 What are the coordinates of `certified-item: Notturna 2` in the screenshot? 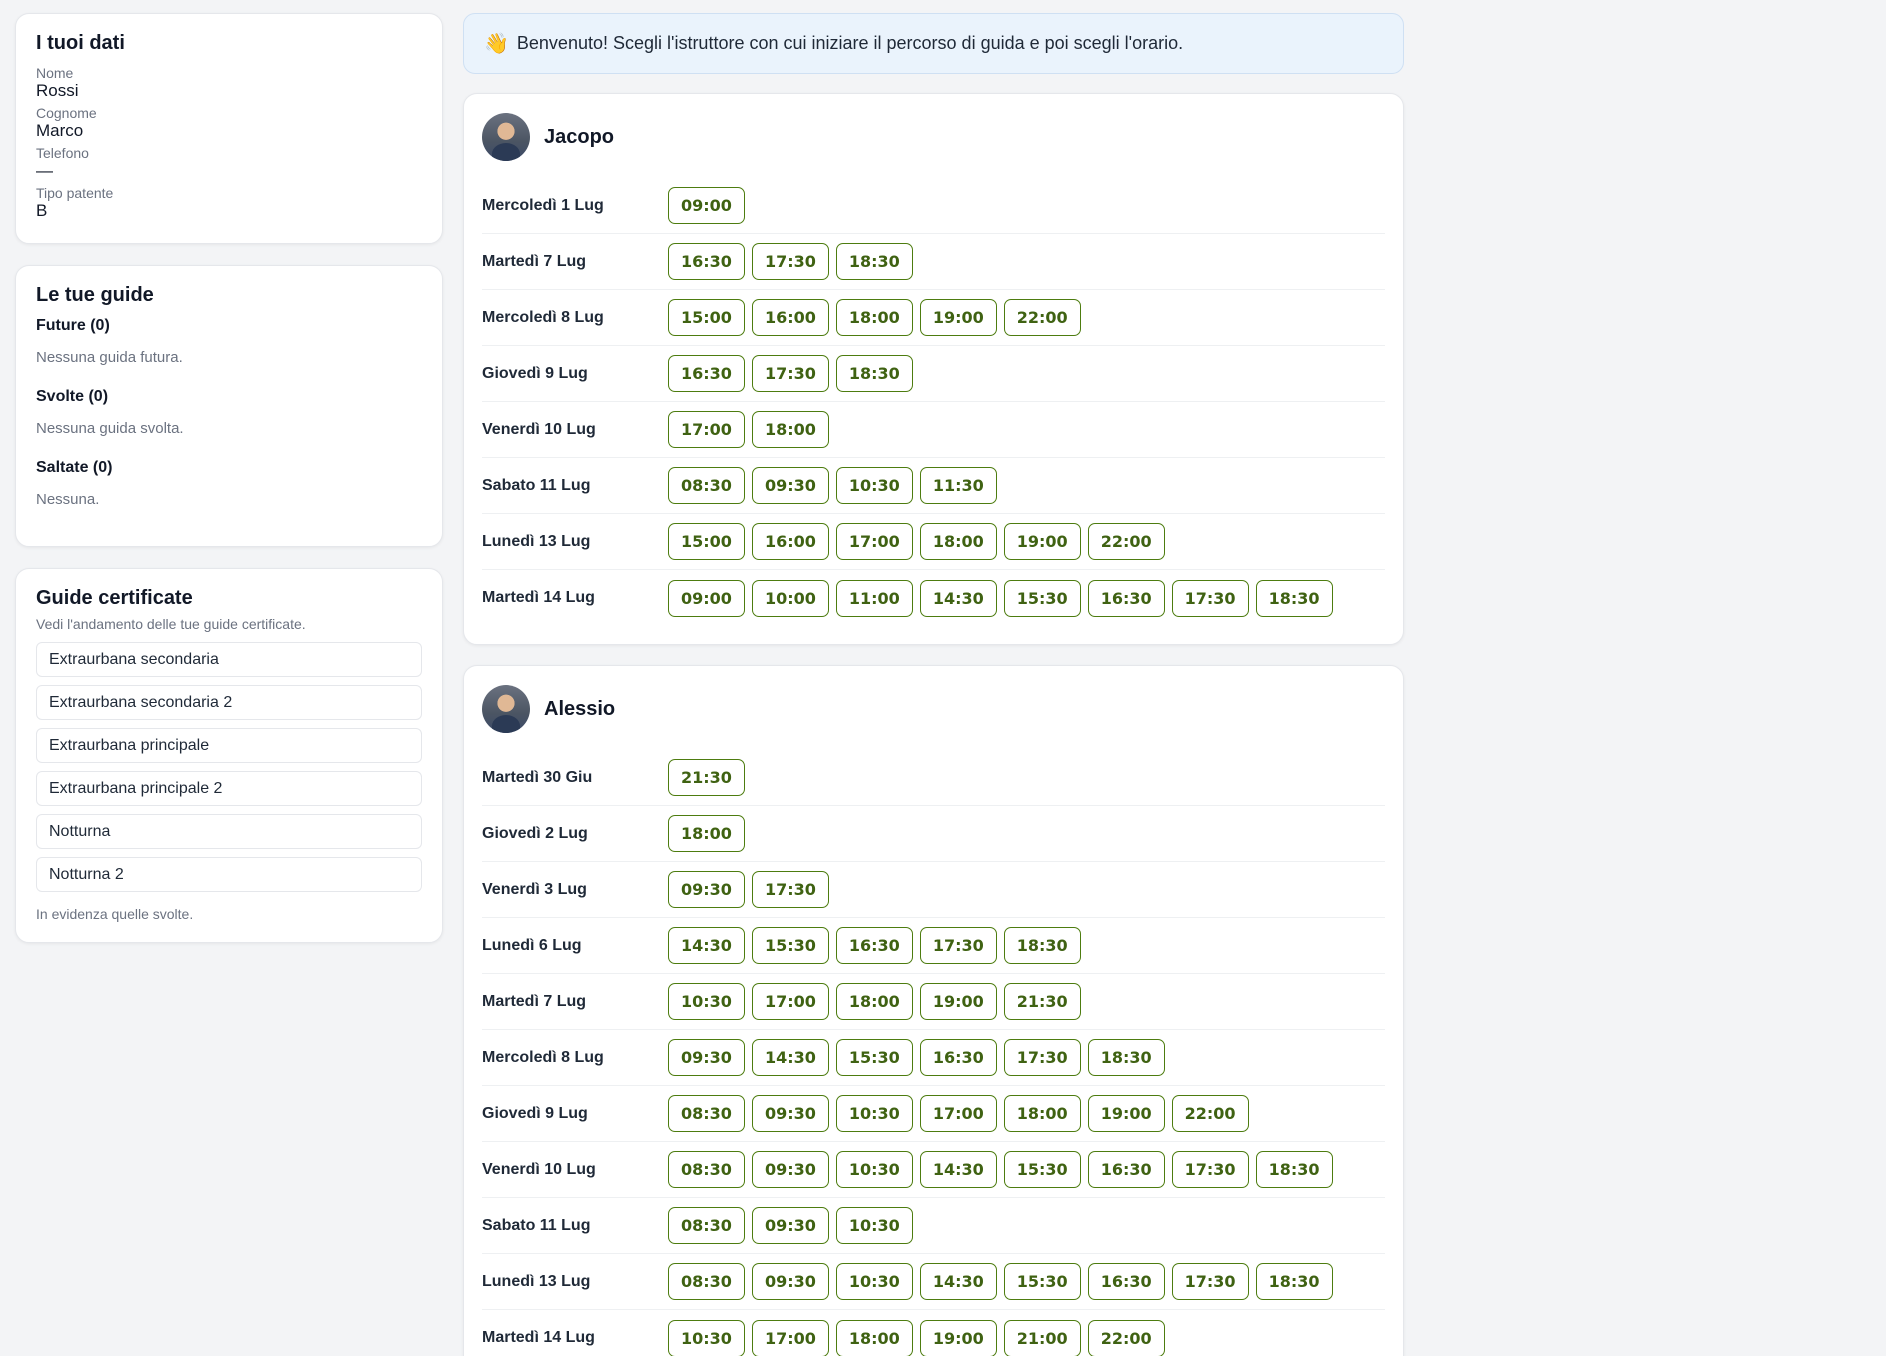 It's located at (229, 874).